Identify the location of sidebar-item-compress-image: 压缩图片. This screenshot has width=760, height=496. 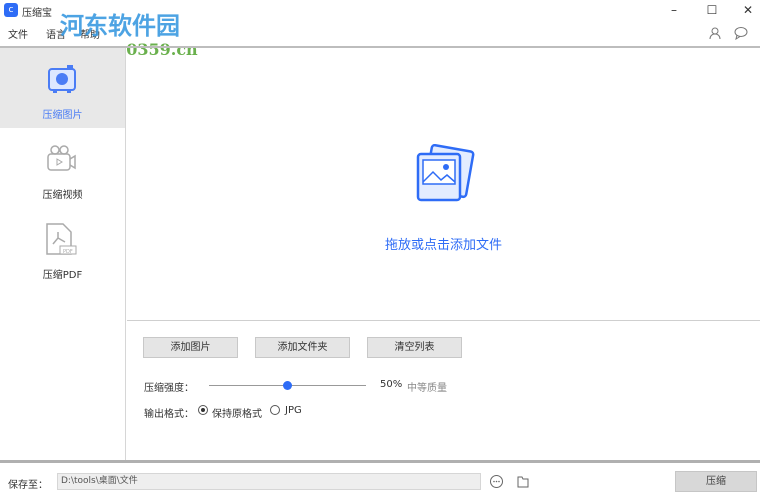
(62, 88).